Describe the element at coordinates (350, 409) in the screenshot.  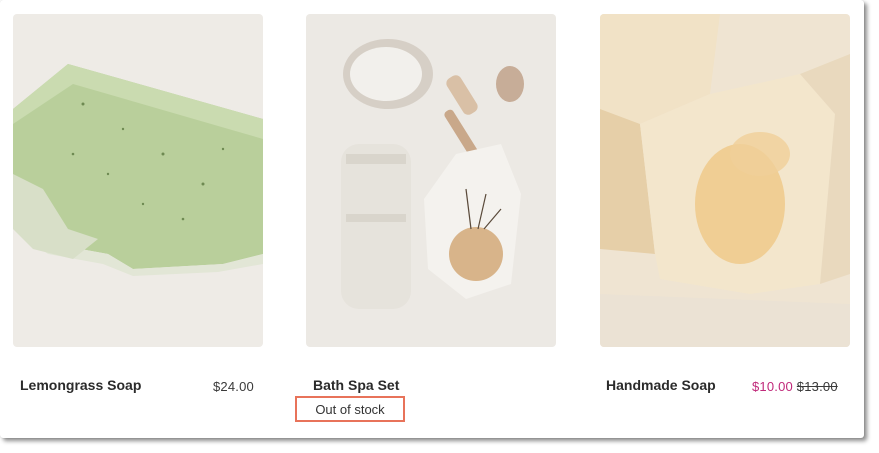
I see `out-of-stock-label: Out of stock` at that location.